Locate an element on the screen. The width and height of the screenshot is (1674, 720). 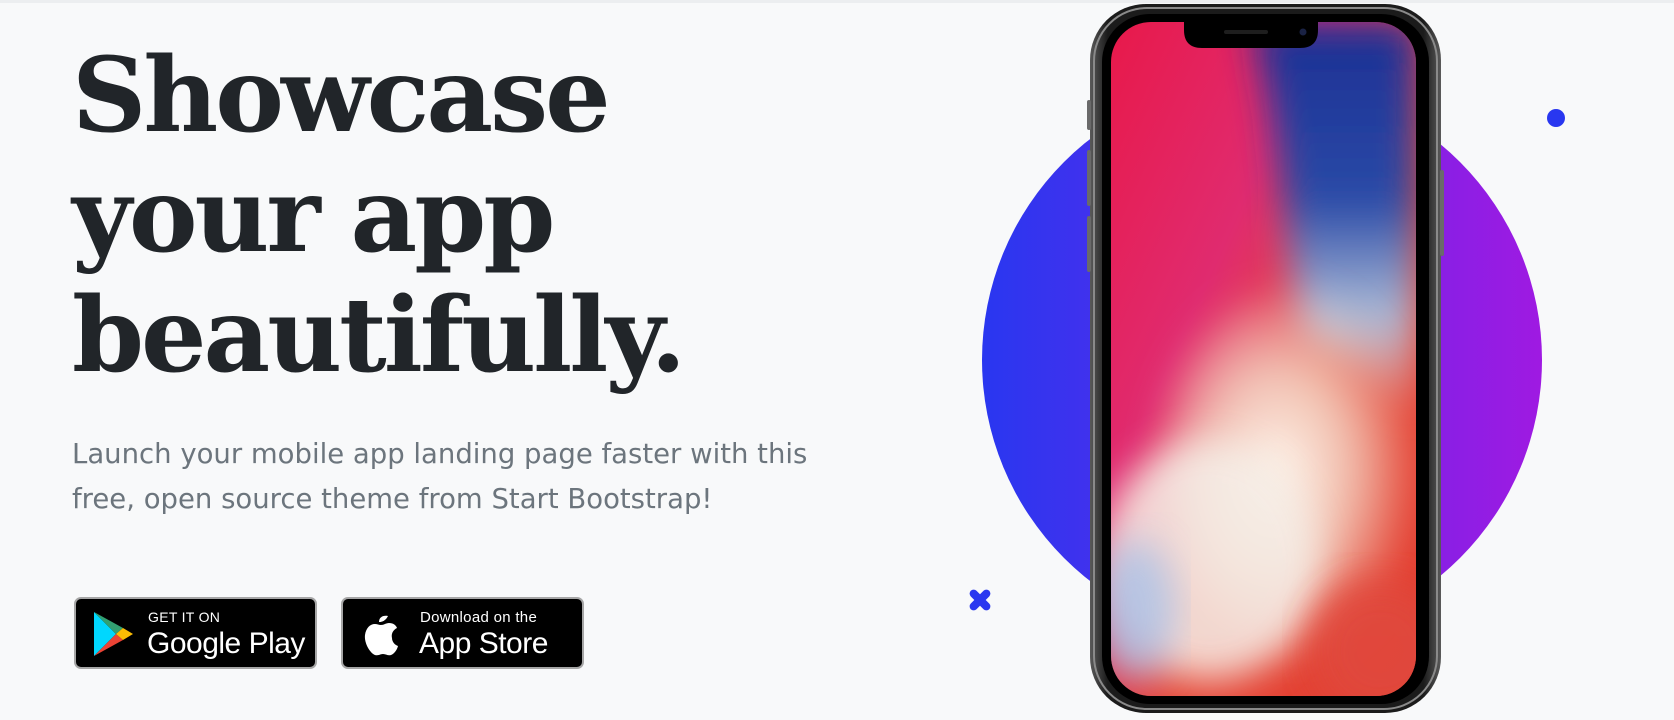
headline-line-3: beautifully. is located at coordinates (379, 335).